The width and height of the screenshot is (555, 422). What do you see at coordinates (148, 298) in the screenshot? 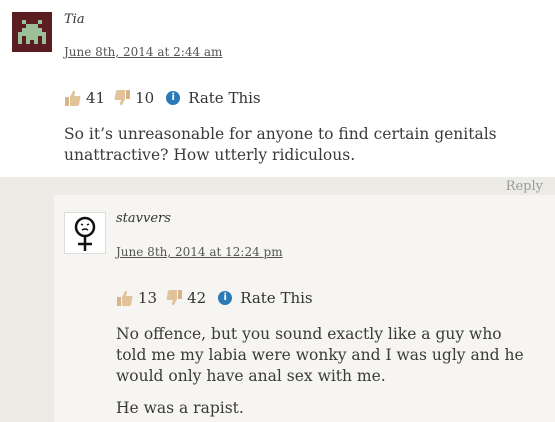
I see `like-count: 13` at bounding box center [148, 298].